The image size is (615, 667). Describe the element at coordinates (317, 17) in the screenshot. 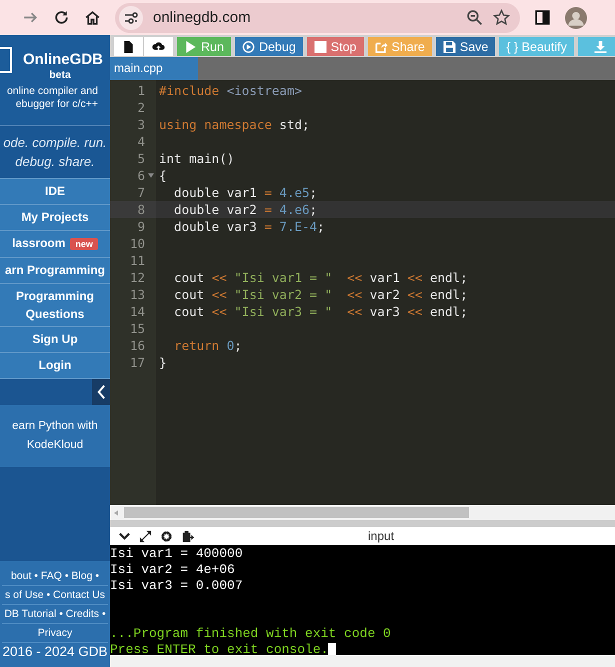

I see `address-field: onlinegdb.com` at that location.